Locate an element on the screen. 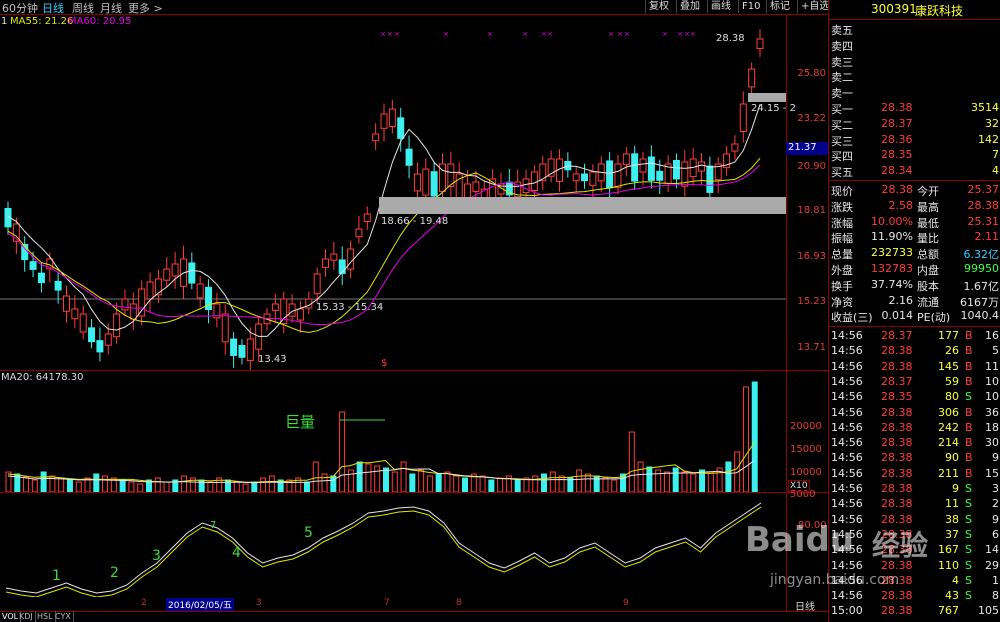  order-book-label: 买四 is located at coordinates (842, 157).